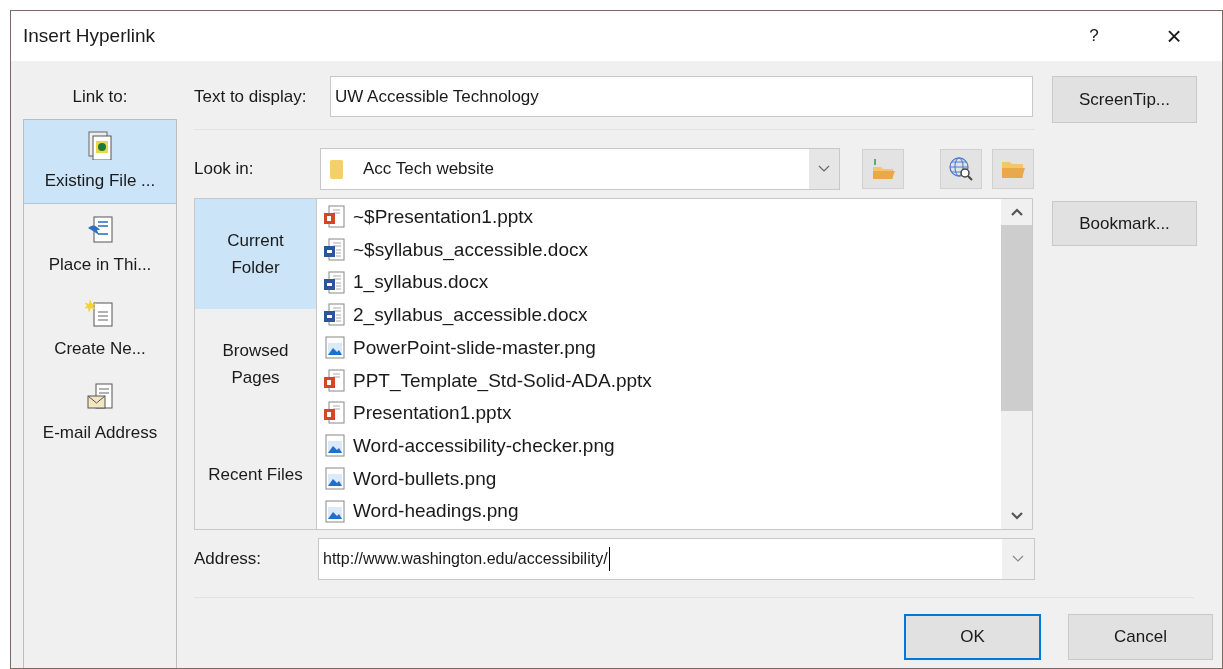 Image resolution: width=1223 pixels, height=669 pixels. I want to click on file-name: ~$syllabus_accessible.docx, so click(470, 250).